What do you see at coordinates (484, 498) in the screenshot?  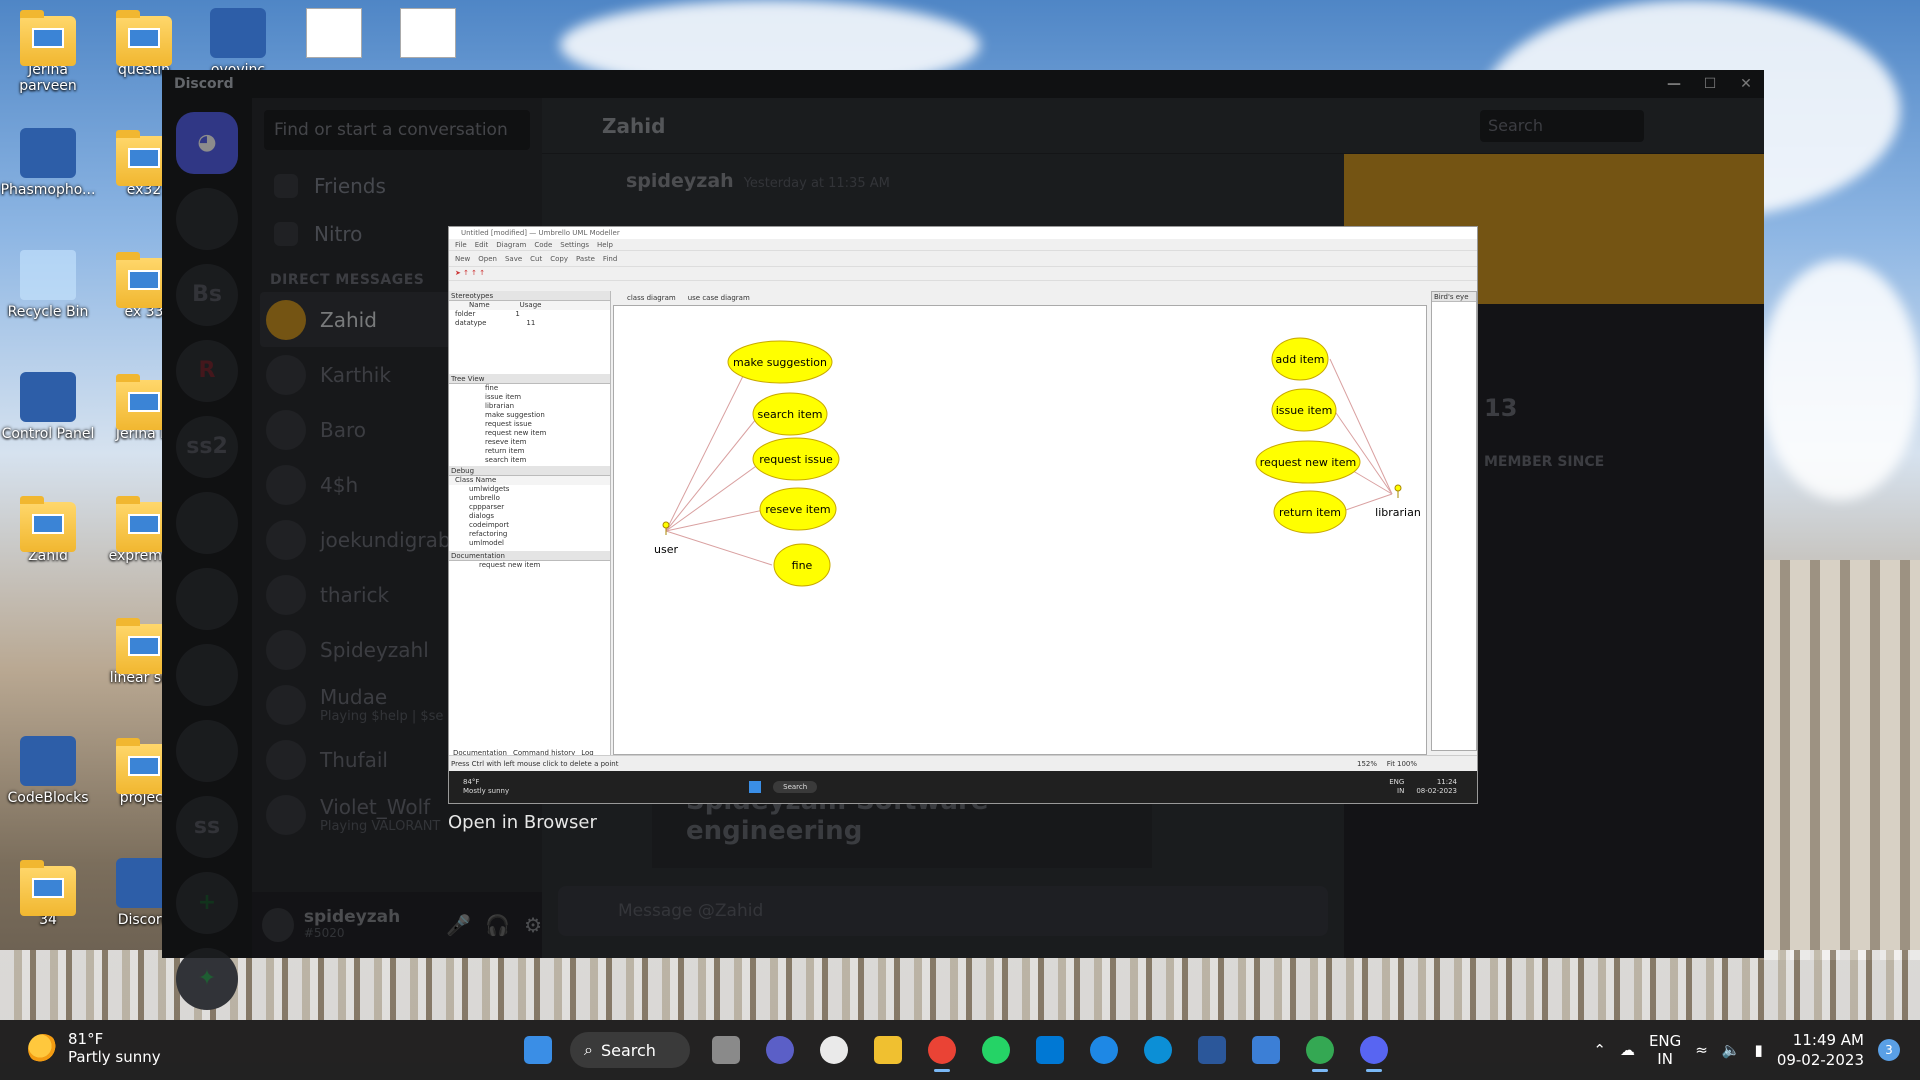 I see `debug-item: umbrello` at bounding box center [484, 498].